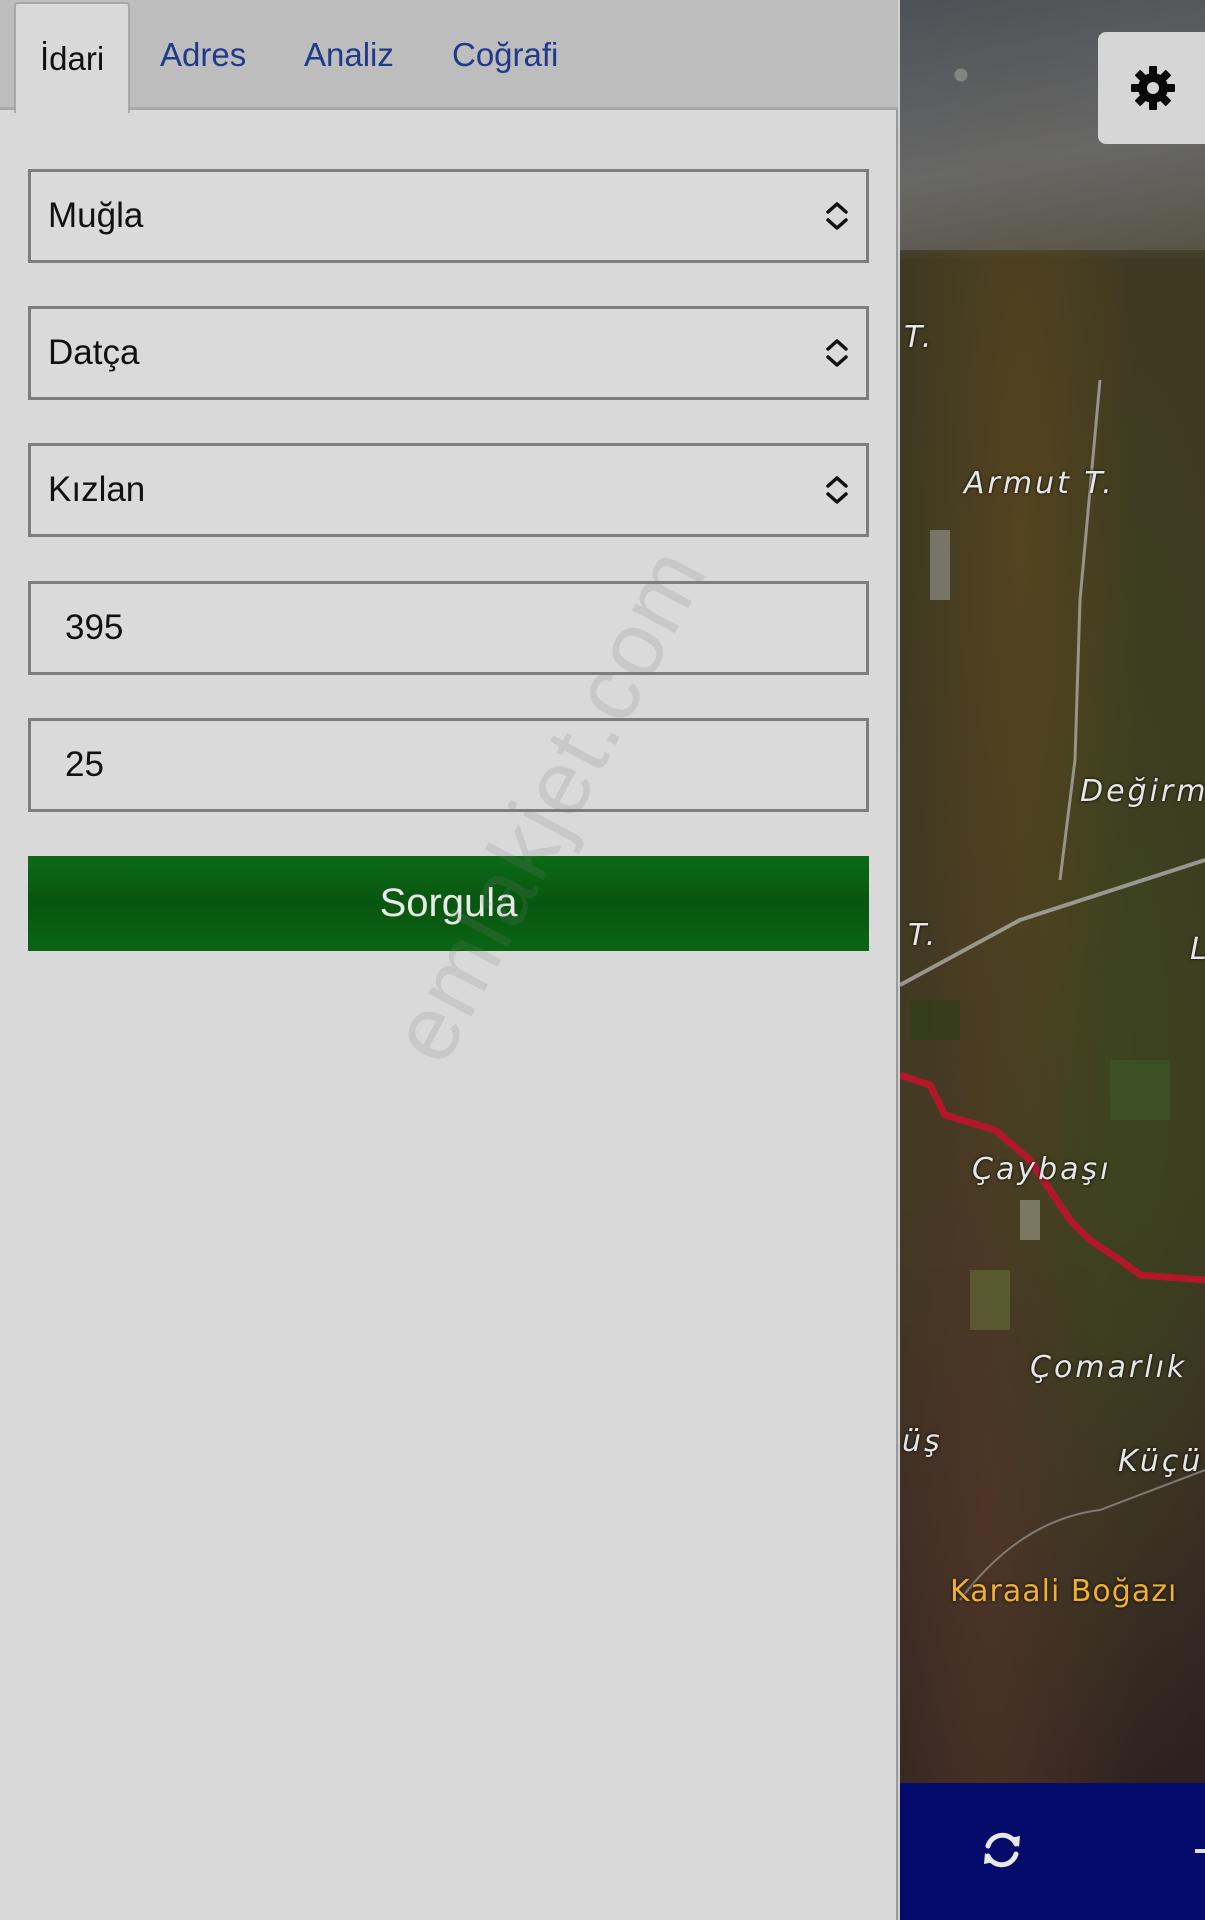 The image size is (1205, 1920). What do you see at coordinates (94, 352) in the screenshot?
I see `district-value: Datça` at bounding box center [94, 352].